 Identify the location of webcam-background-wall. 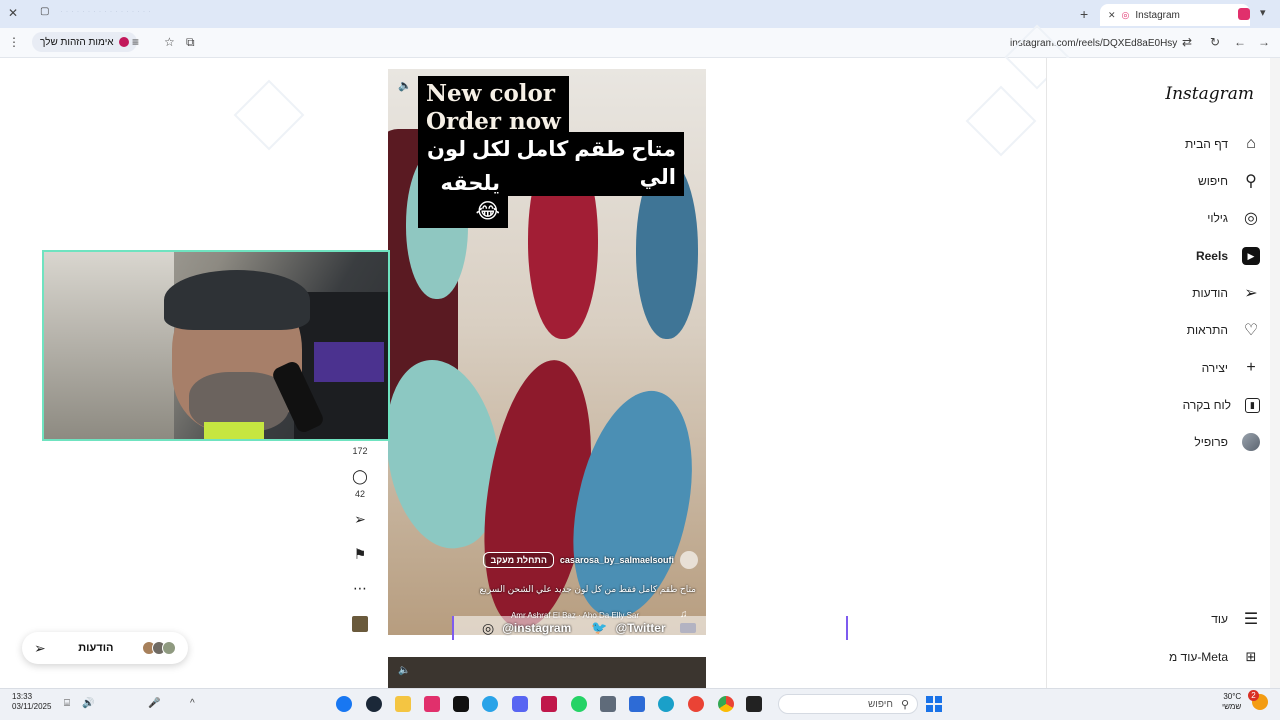
(109, 345).